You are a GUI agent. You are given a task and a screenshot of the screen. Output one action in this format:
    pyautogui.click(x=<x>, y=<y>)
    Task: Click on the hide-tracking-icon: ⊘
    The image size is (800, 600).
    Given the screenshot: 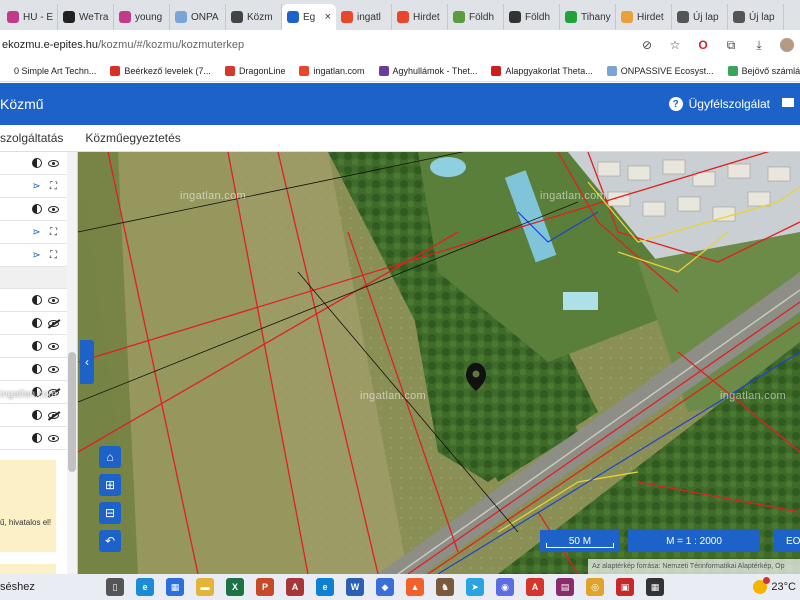 What is the action you would take?
    pyautogui.click(x=647, y=45)
    